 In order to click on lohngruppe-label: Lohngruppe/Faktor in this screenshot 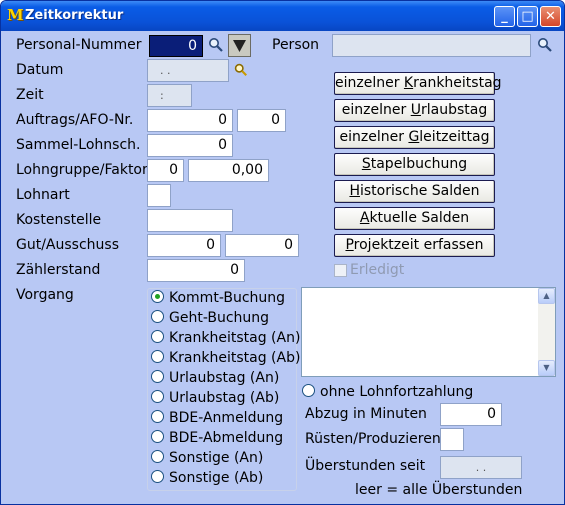, I will do `click(82, 170)`.